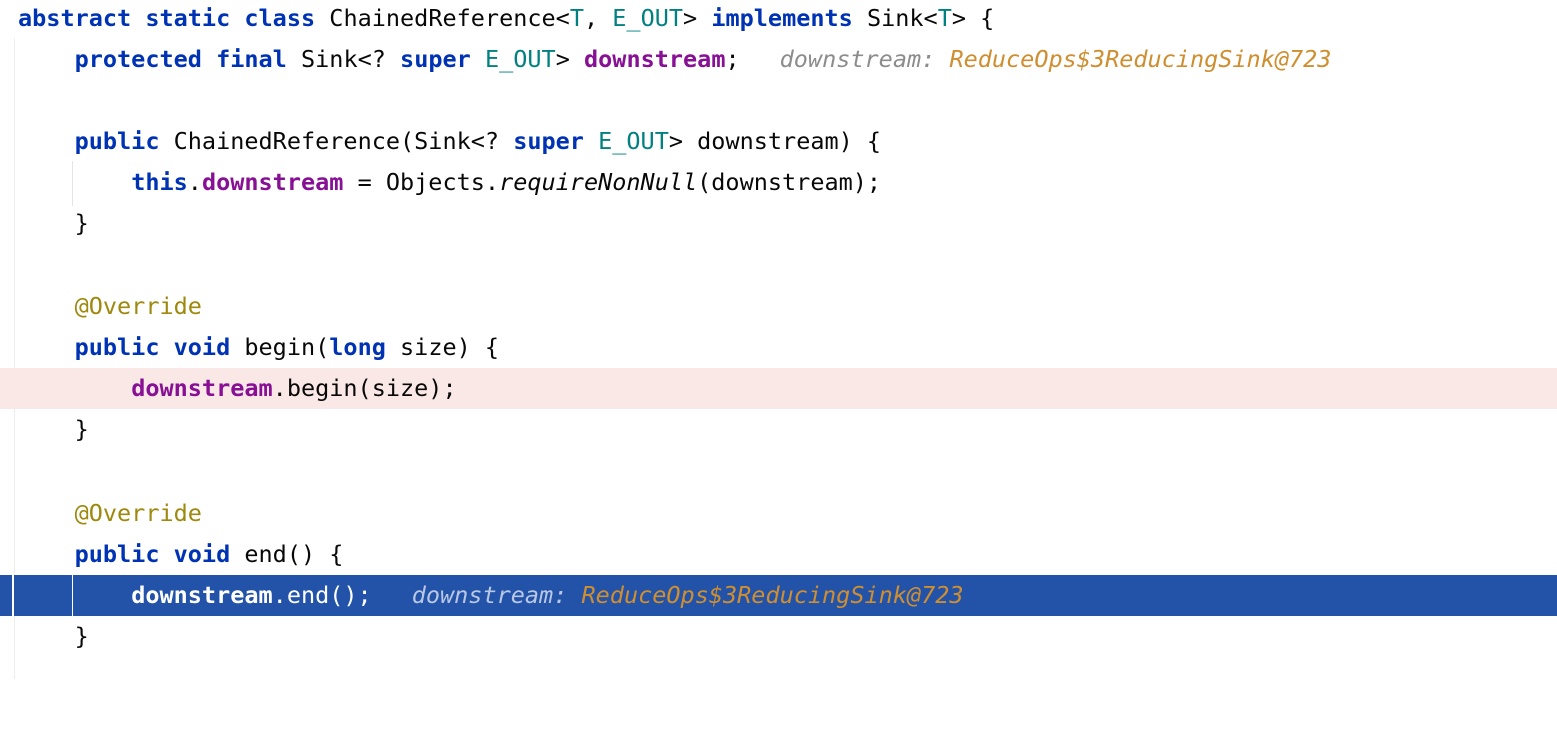  Describe the element at coordinates (159, 182) in the screenshot. I see `keyword: this` at that location.